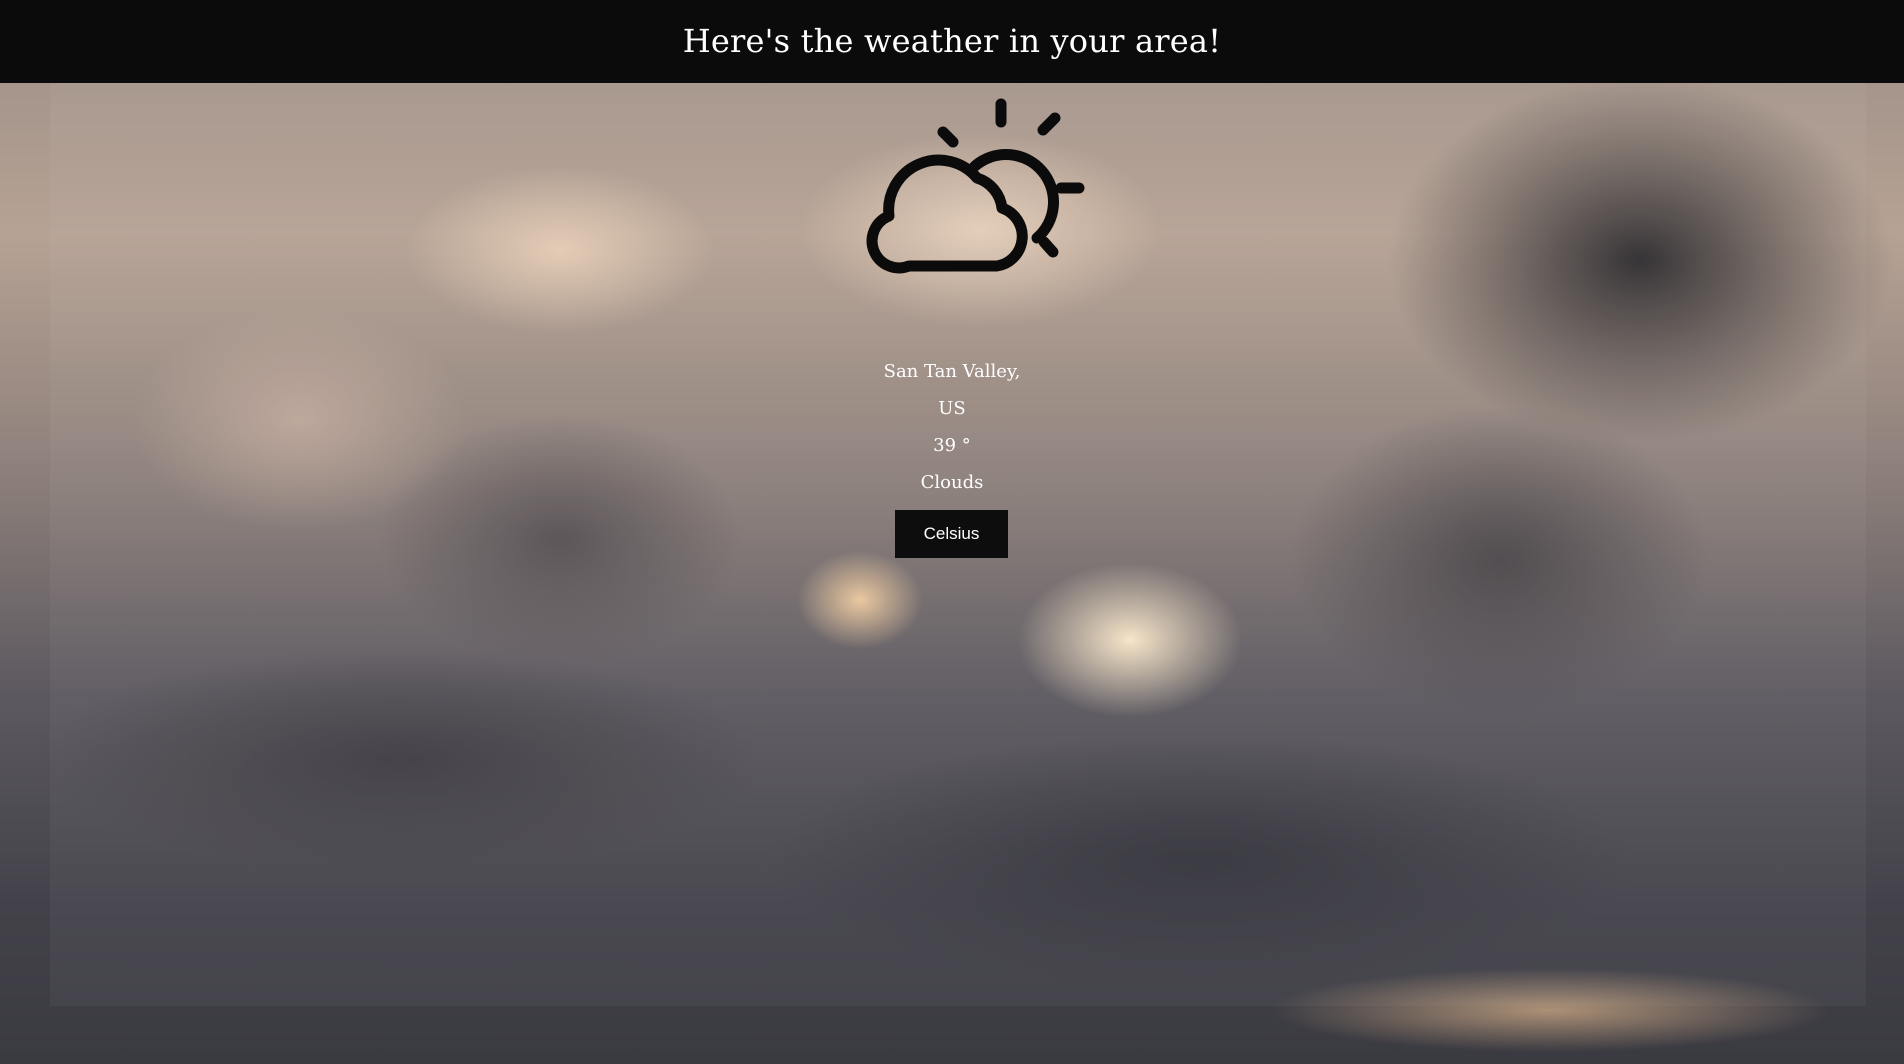 Image resolution: width=1904 pixels, height=1064 pixels. I want to click on page-header: Here's the weather in your area!, so click(952, 41).